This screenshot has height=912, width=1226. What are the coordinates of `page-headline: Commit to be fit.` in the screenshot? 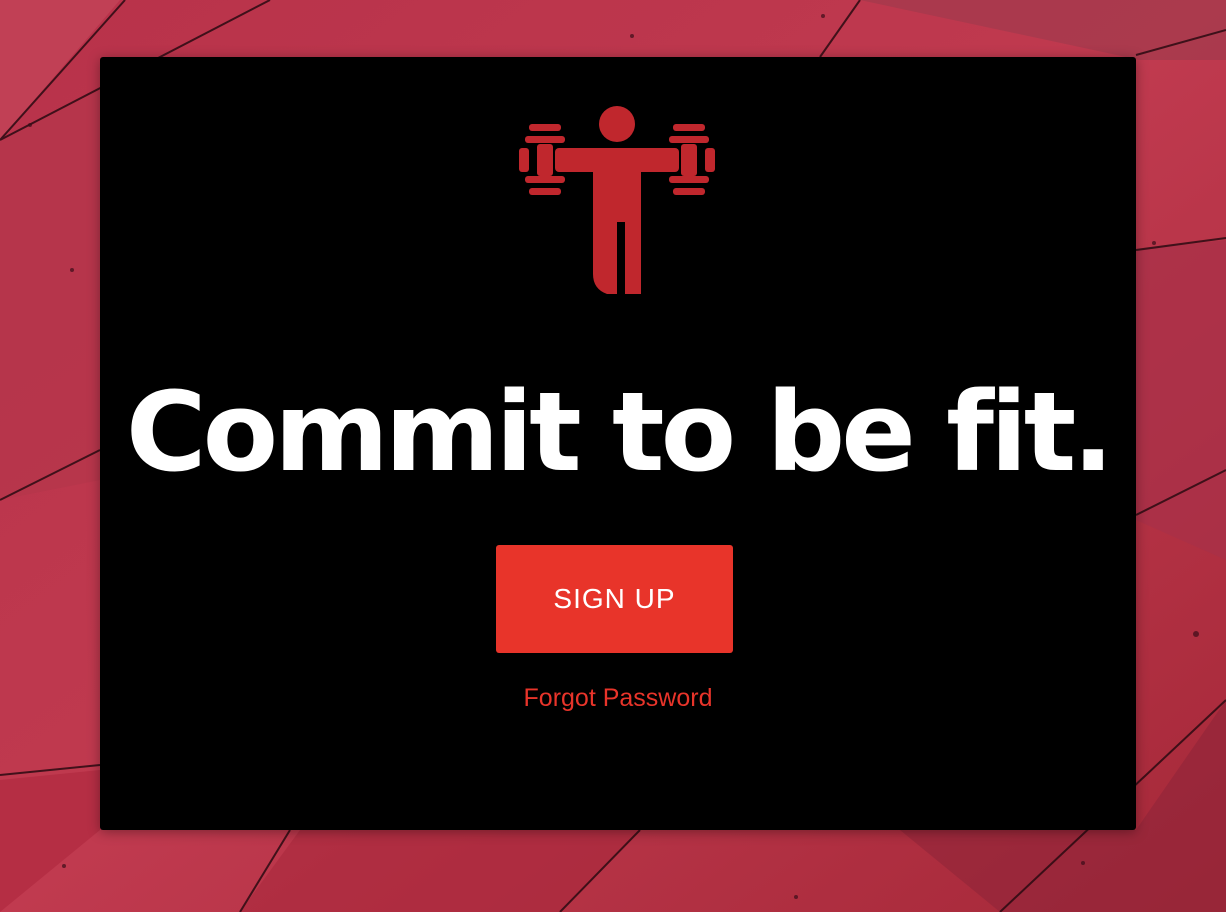 It's located at (619, 432).